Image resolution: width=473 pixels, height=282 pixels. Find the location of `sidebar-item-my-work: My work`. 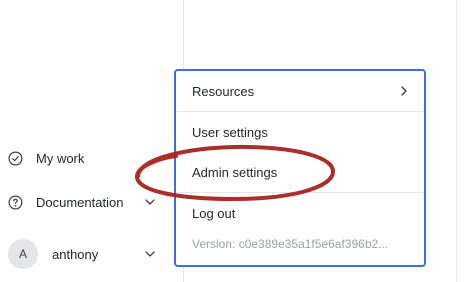

sidebar-item-my-work: My work is located at coordinates (92, 158).